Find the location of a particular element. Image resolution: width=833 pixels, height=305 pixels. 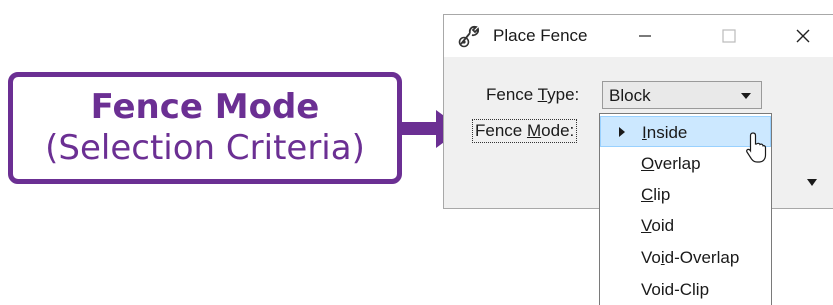

close-icon is located at coordinates (803, 36).